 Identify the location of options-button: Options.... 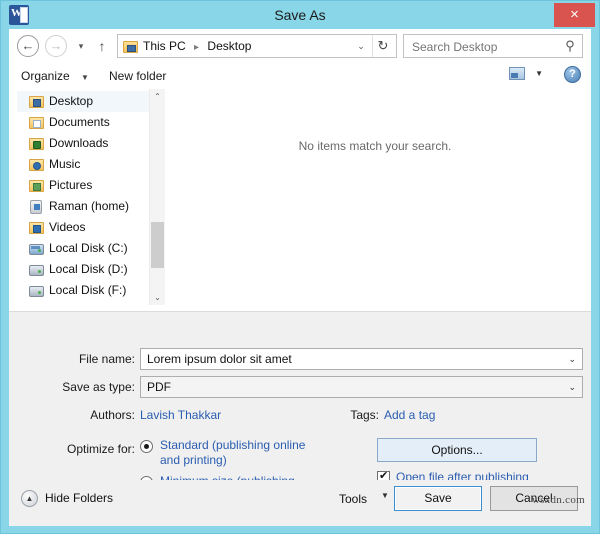
(457, 450).